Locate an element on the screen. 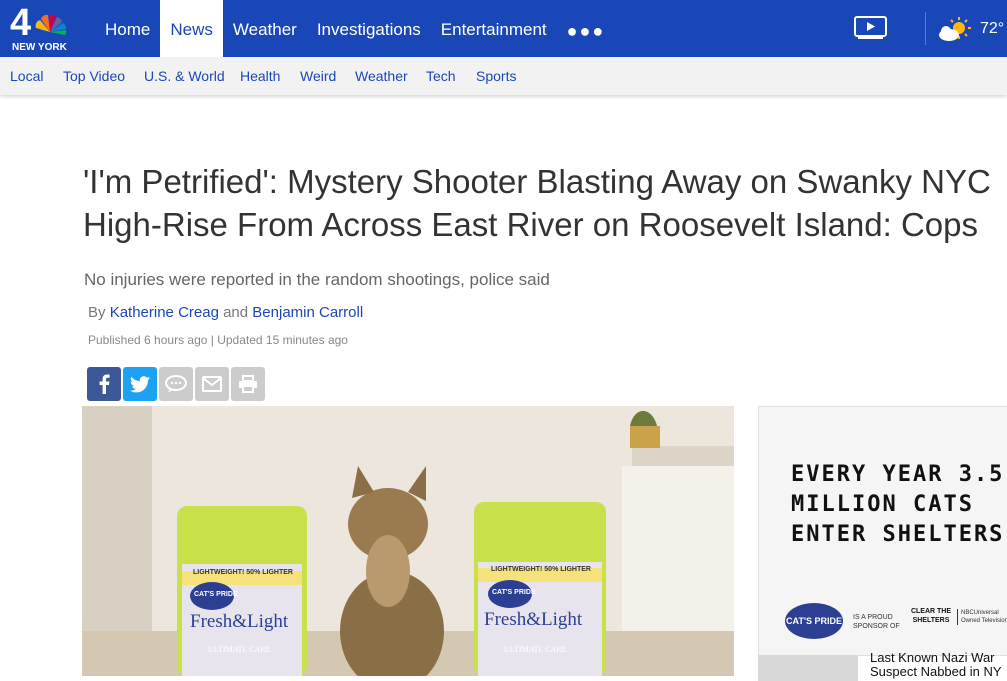 The image size is (1007, 681). logo-text: NEW YORK is located at coordinates (39, 47).